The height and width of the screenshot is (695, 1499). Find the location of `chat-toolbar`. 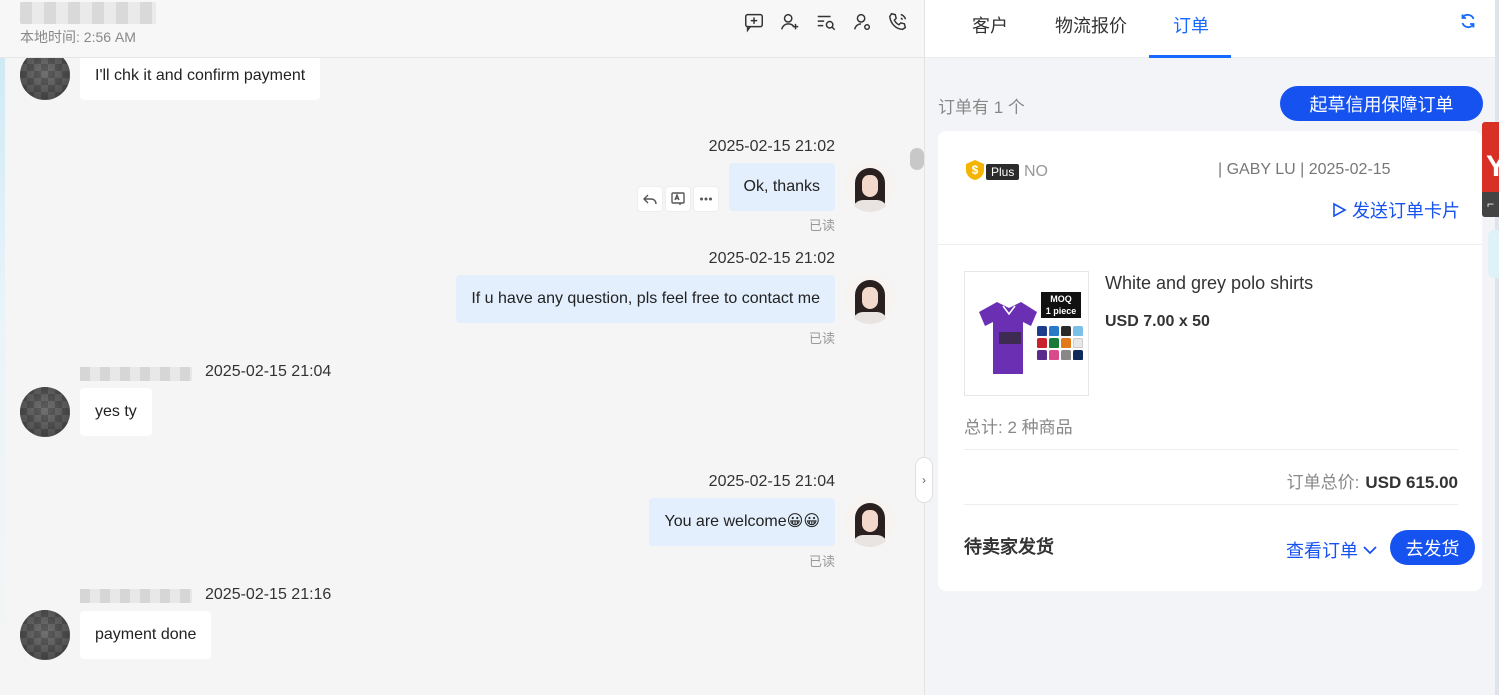

chat-toolbar is located at coordinates (826, 22).